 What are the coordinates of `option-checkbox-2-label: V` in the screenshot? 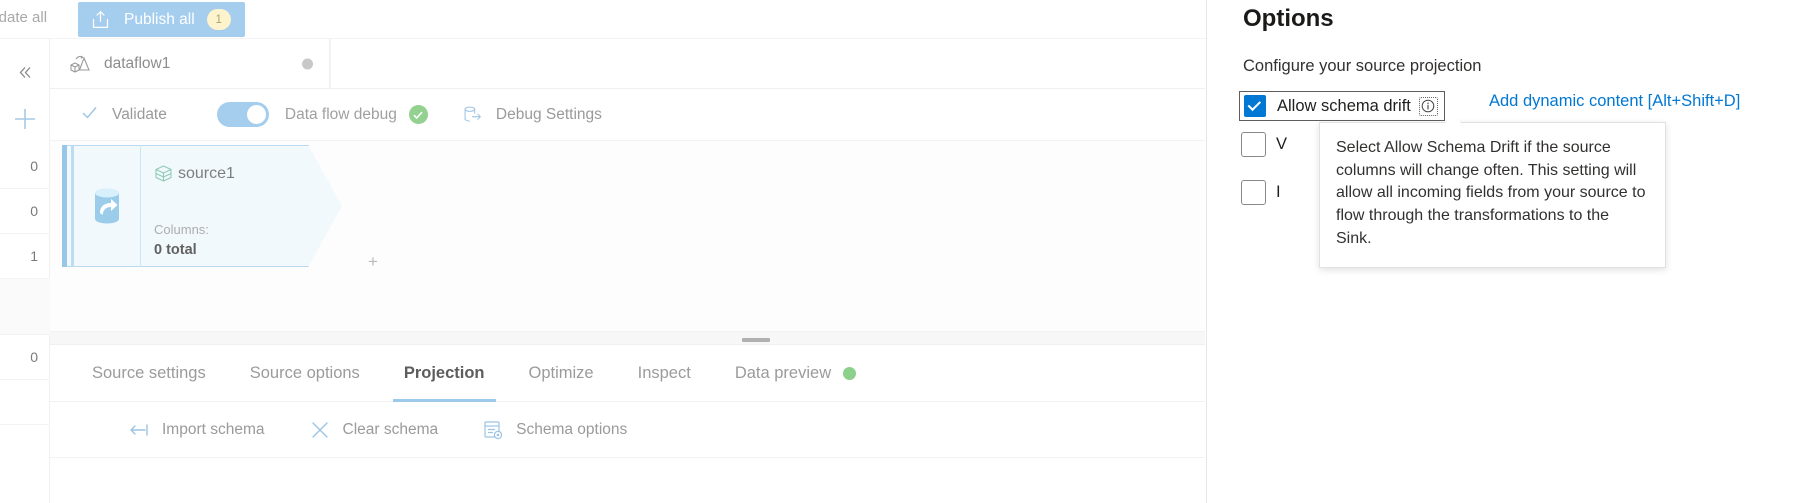 It's located at (1282, 144).